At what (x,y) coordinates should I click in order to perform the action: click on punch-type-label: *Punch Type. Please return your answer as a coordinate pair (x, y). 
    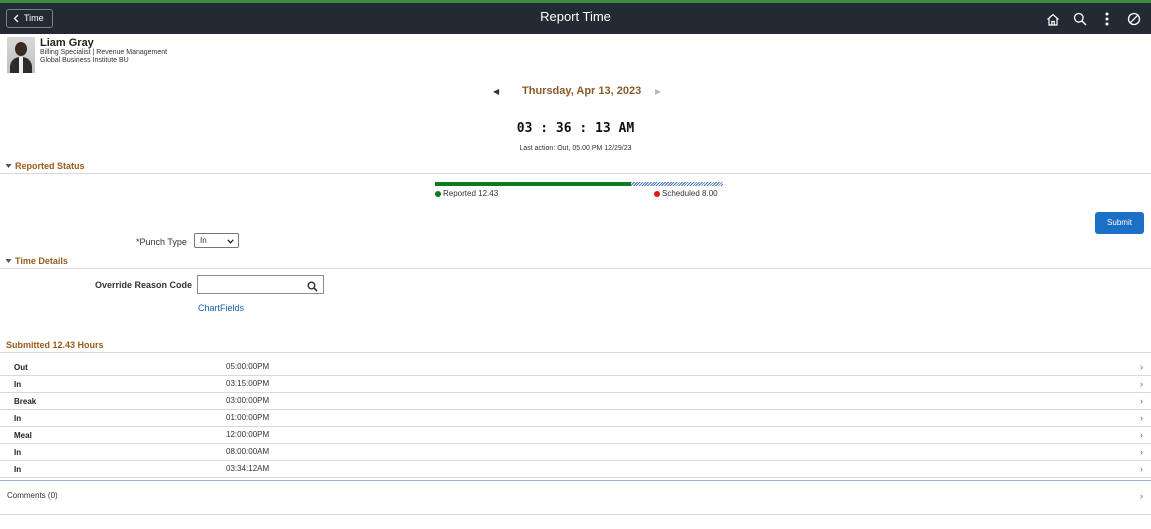
    Looking at the image, I should click on (161, 242).